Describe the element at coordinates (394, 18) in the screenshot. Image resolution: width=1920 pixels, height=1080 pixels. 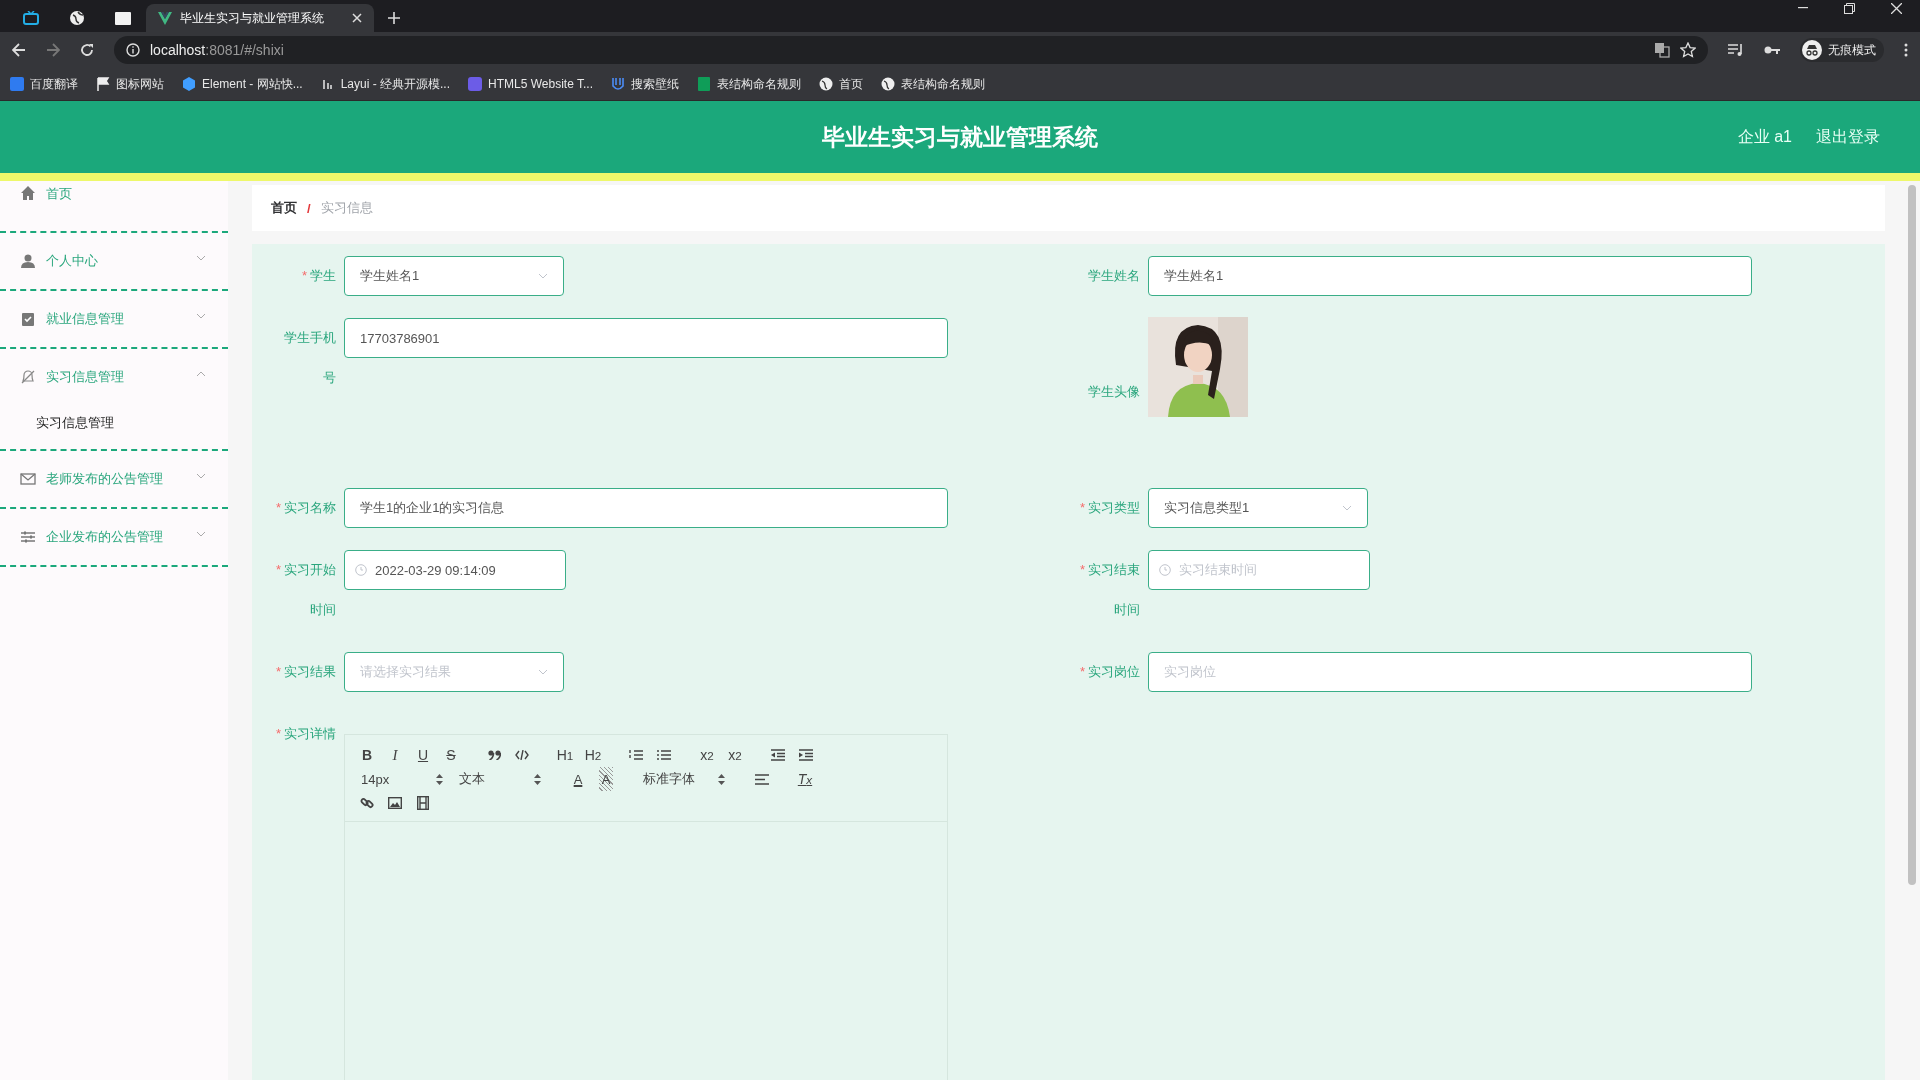
I see `new-tab-icon` at that location.